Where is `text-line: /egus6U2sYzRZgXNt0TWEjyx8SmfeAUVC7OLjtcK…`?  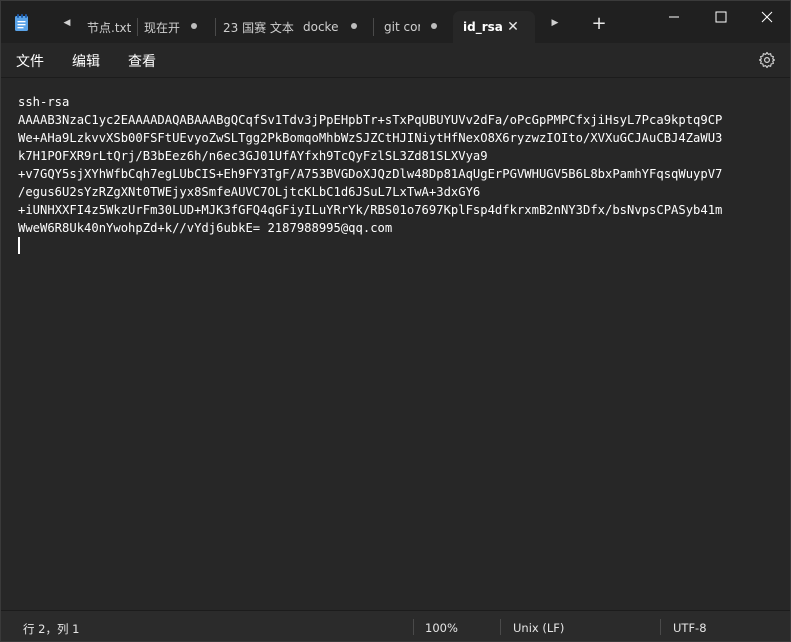
text-line: /egus6U2sYzRZgXNt0TWEjyx8SmfeAUVC7OLjtcK… is located at coordinates (249, 192).